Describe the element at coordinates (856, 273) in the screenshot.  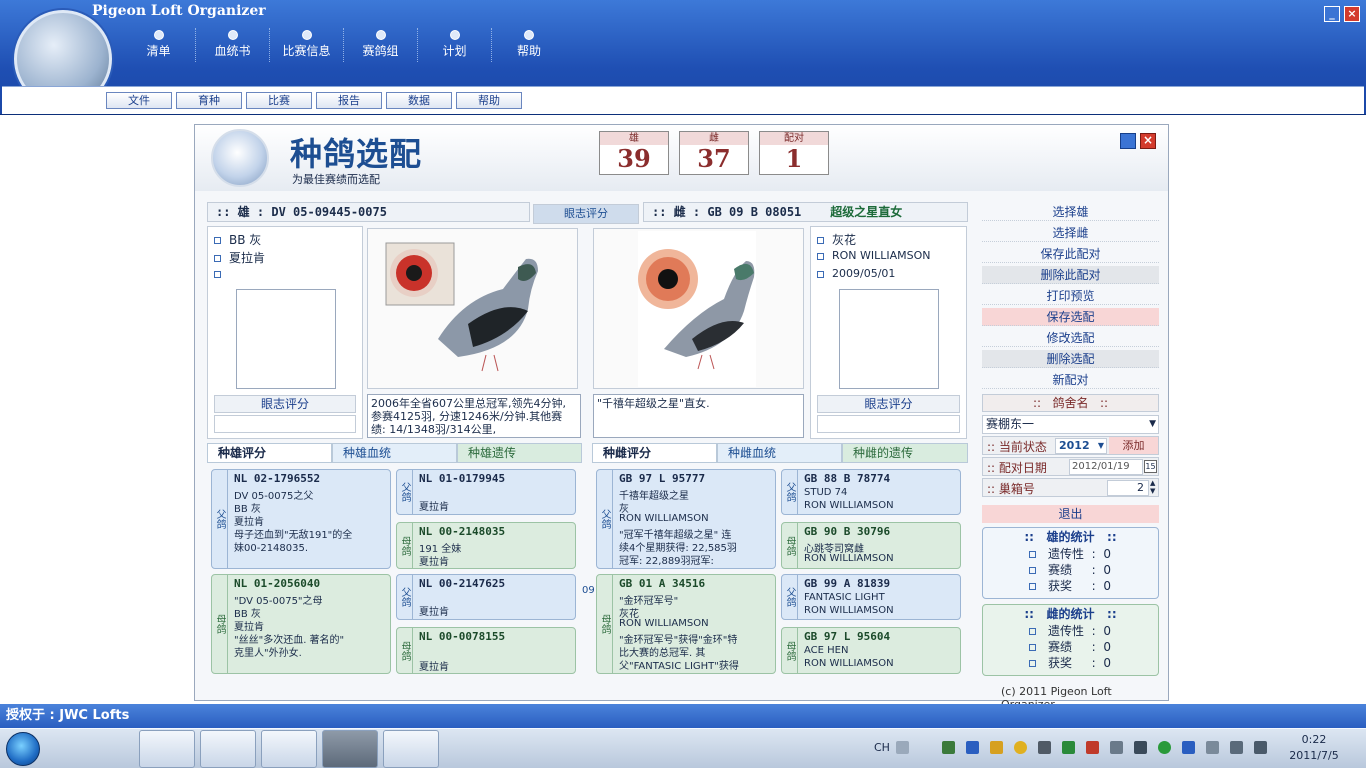
I see `hen-date: 2009/05/01` at that location.